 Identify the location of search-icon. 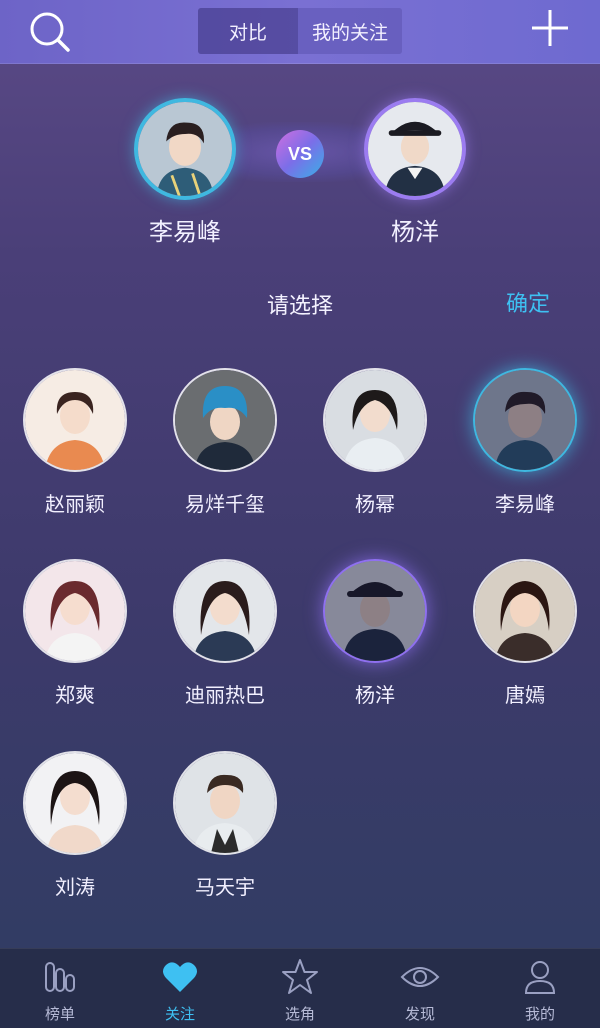
(50, 32).